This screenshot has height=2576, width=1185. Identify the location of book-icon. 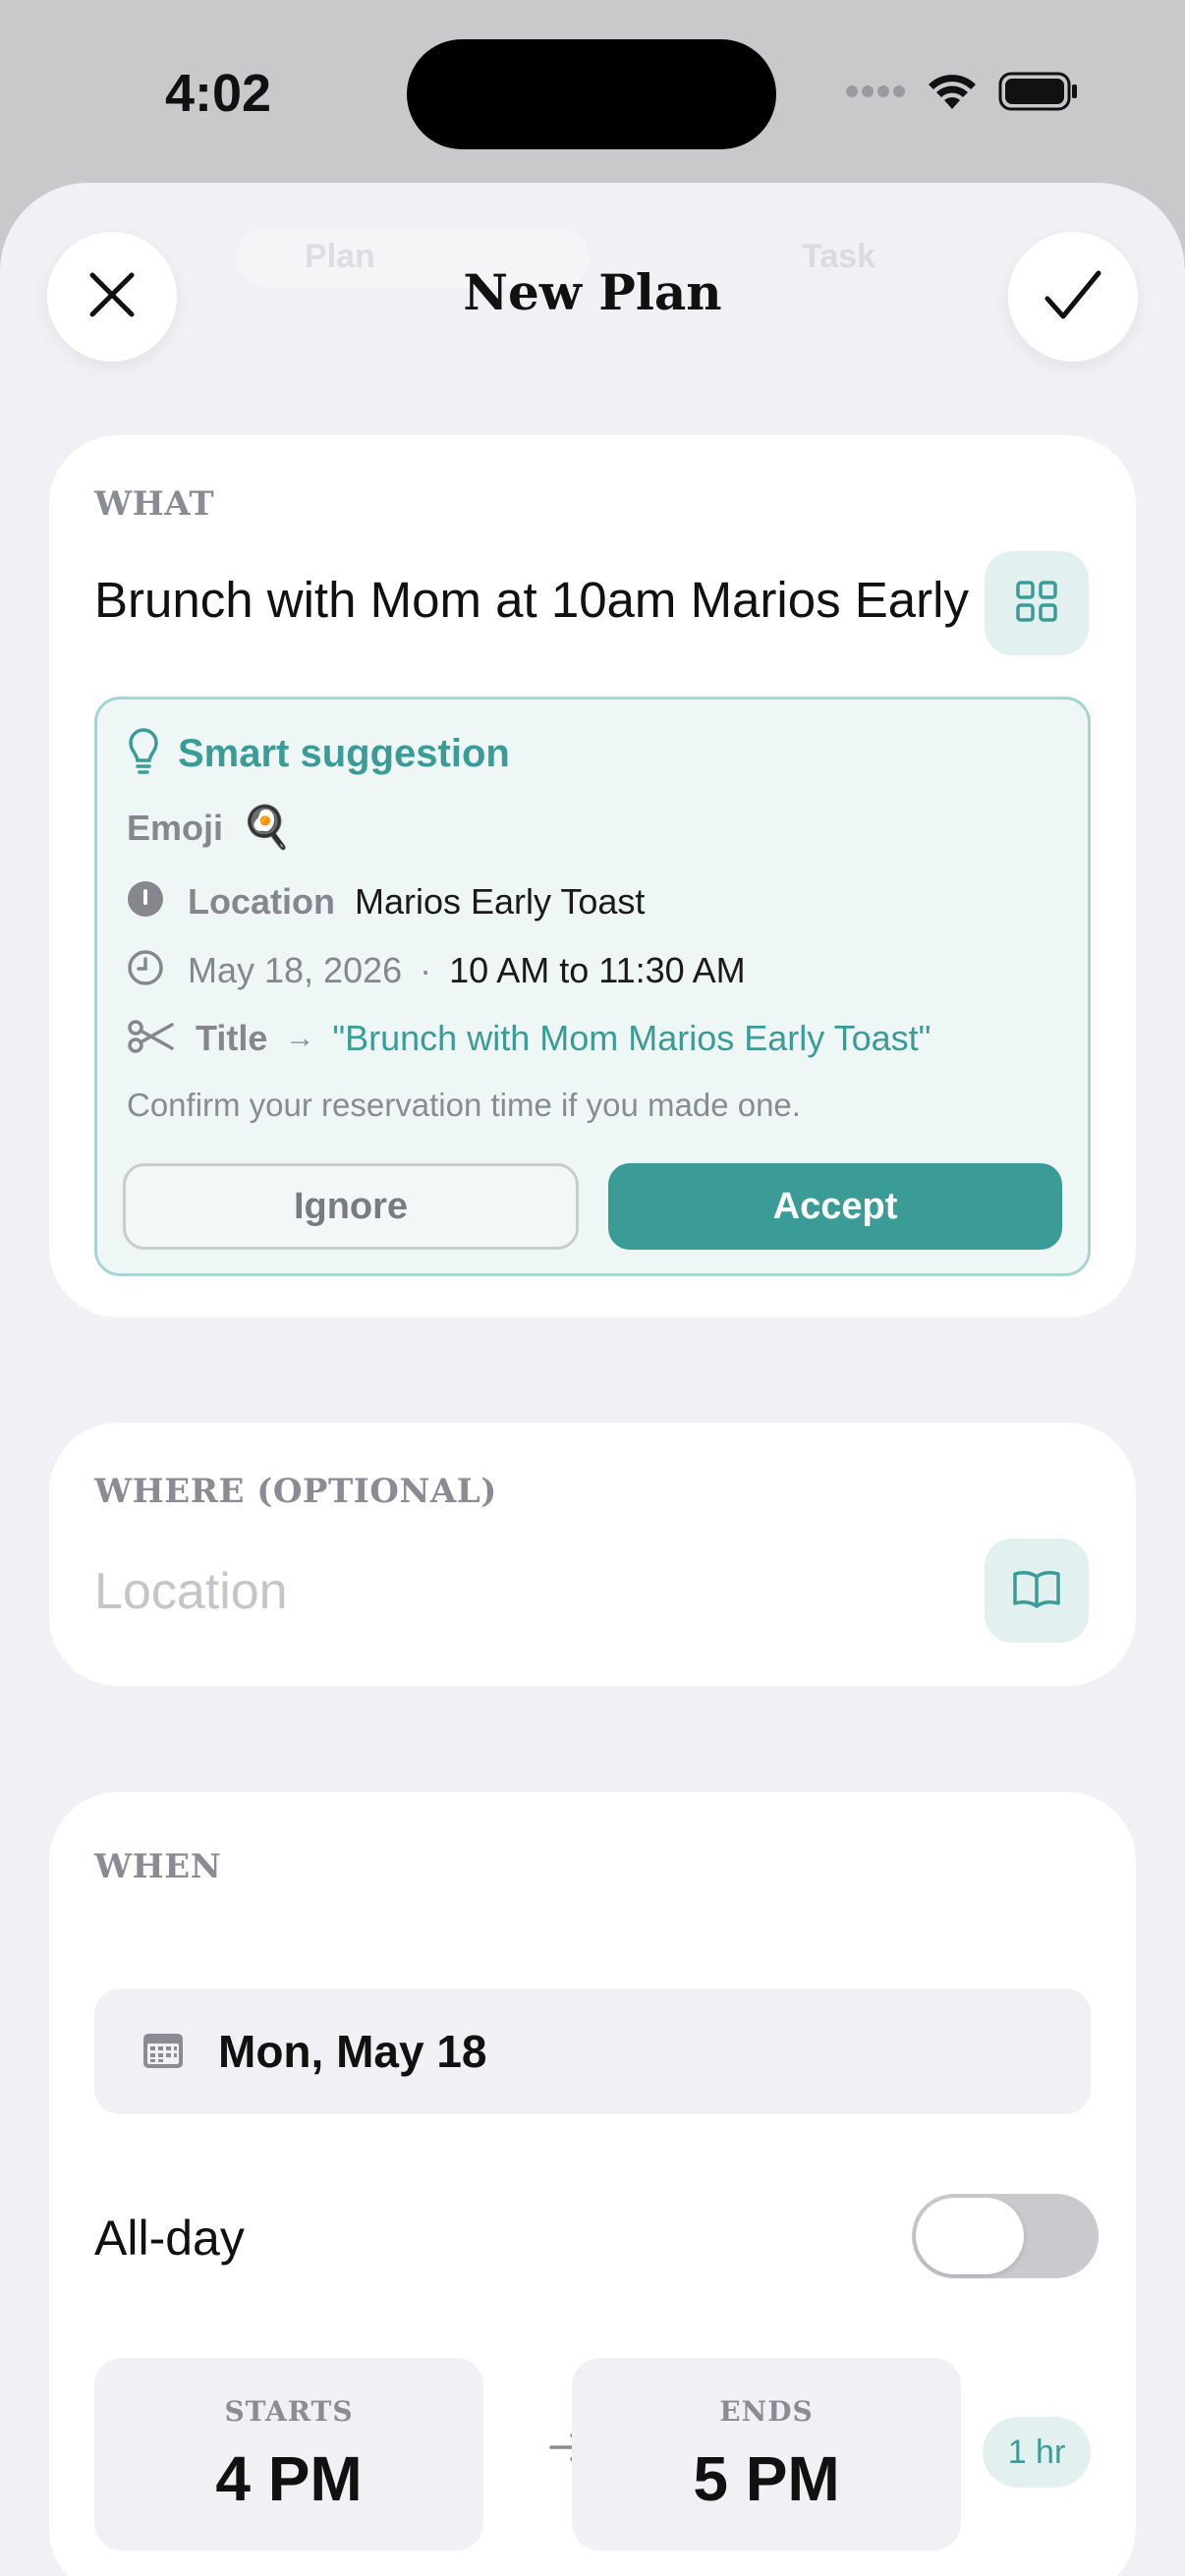
(1037, 1591).